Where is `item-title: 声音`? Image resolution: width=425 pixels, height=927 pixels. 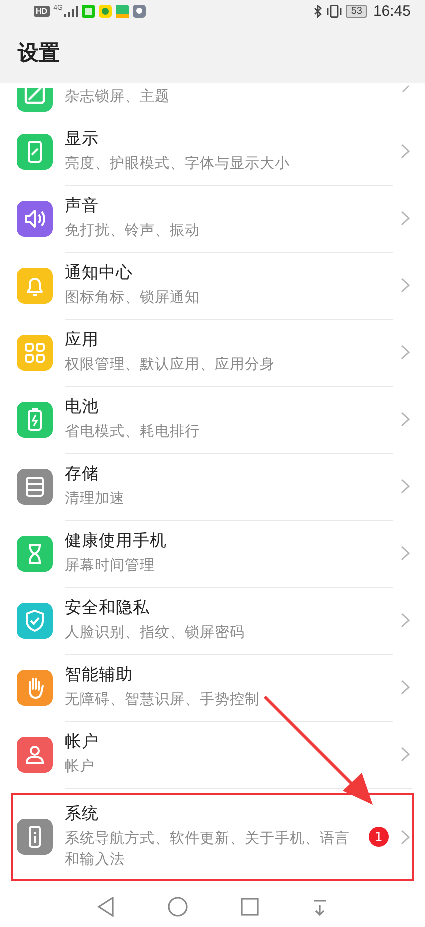
item-title: 声音 is located at coordinates (82, 206).